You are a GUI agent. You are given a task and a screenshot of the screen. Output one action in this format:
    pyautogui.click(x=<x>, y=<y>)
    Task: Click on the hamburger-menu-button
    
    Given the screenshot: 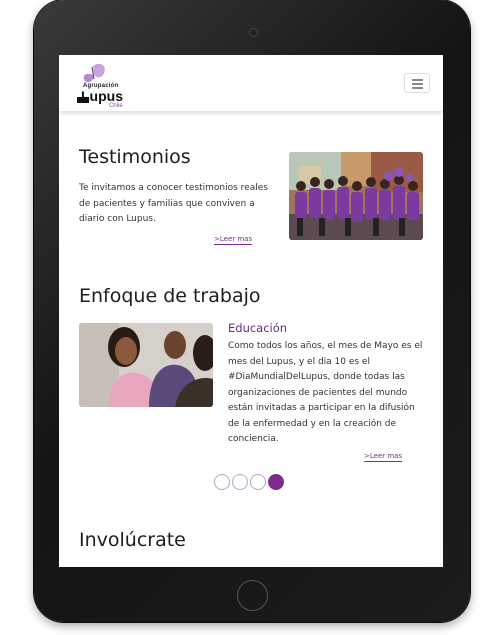 What is the action you would take?
    pyautogui.click(x=417, y=83)
    